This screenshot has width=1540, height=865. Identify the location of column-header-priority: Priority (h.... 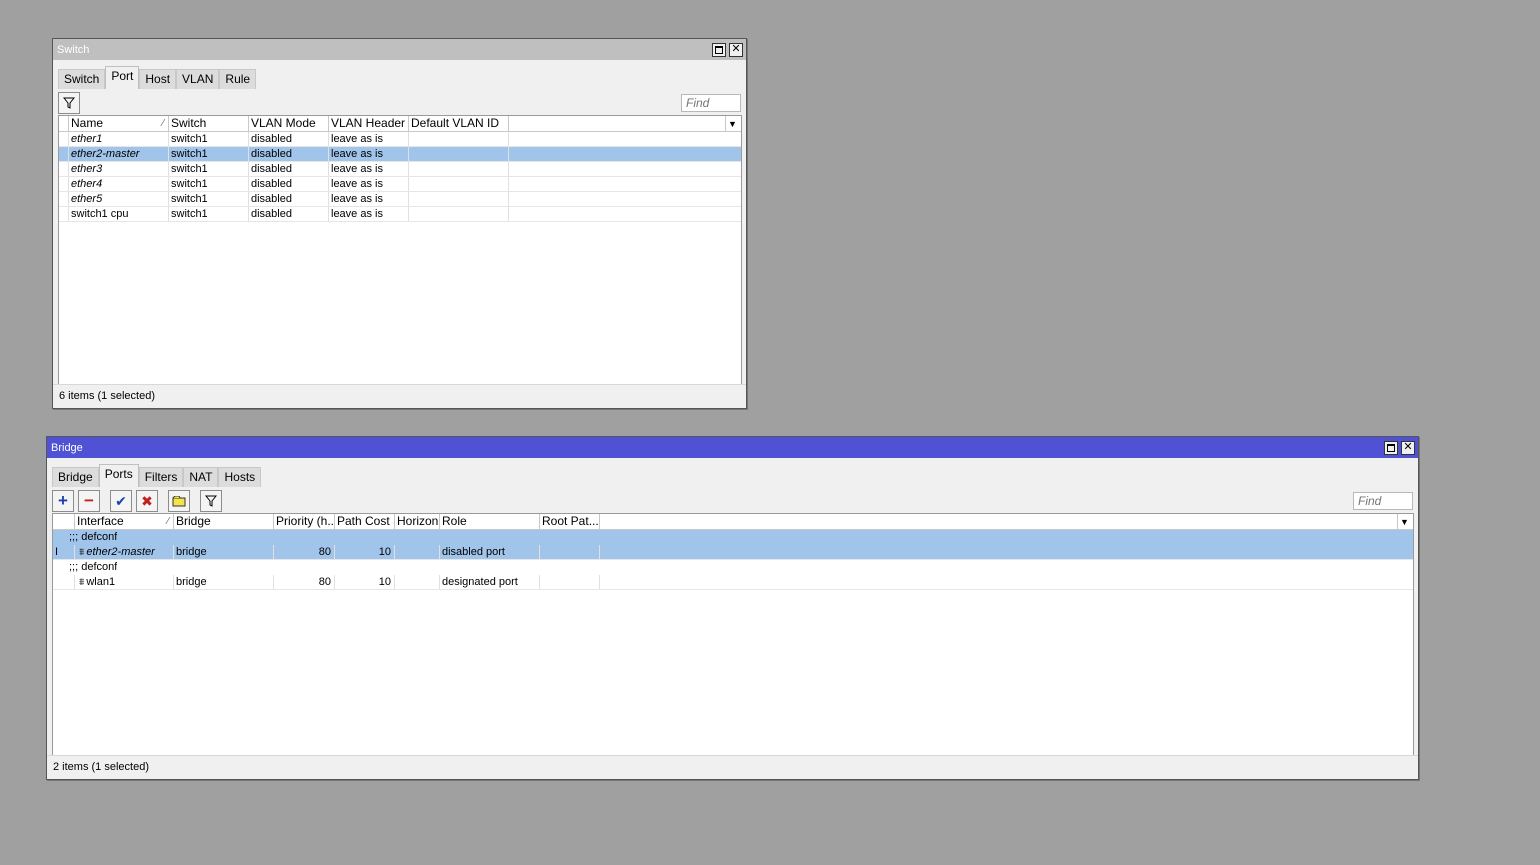
(304, 521).